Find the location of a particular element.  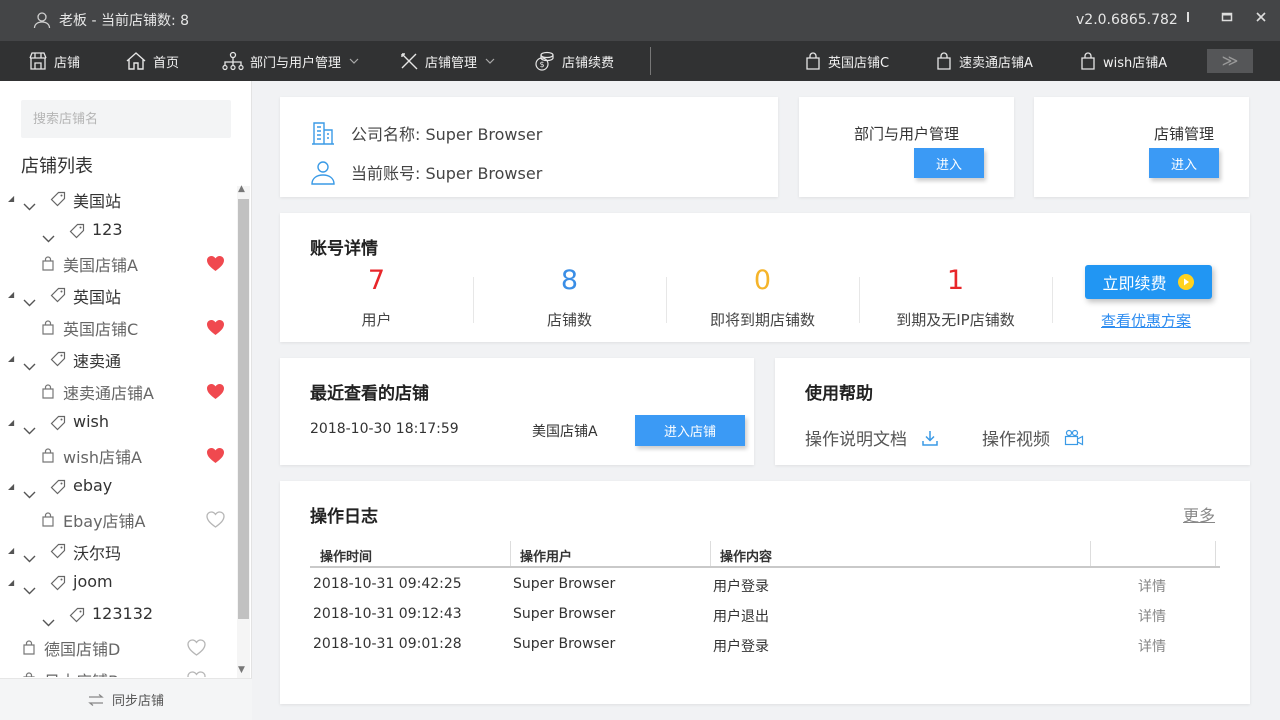

tag-icon is located at coordinates (58, 359).